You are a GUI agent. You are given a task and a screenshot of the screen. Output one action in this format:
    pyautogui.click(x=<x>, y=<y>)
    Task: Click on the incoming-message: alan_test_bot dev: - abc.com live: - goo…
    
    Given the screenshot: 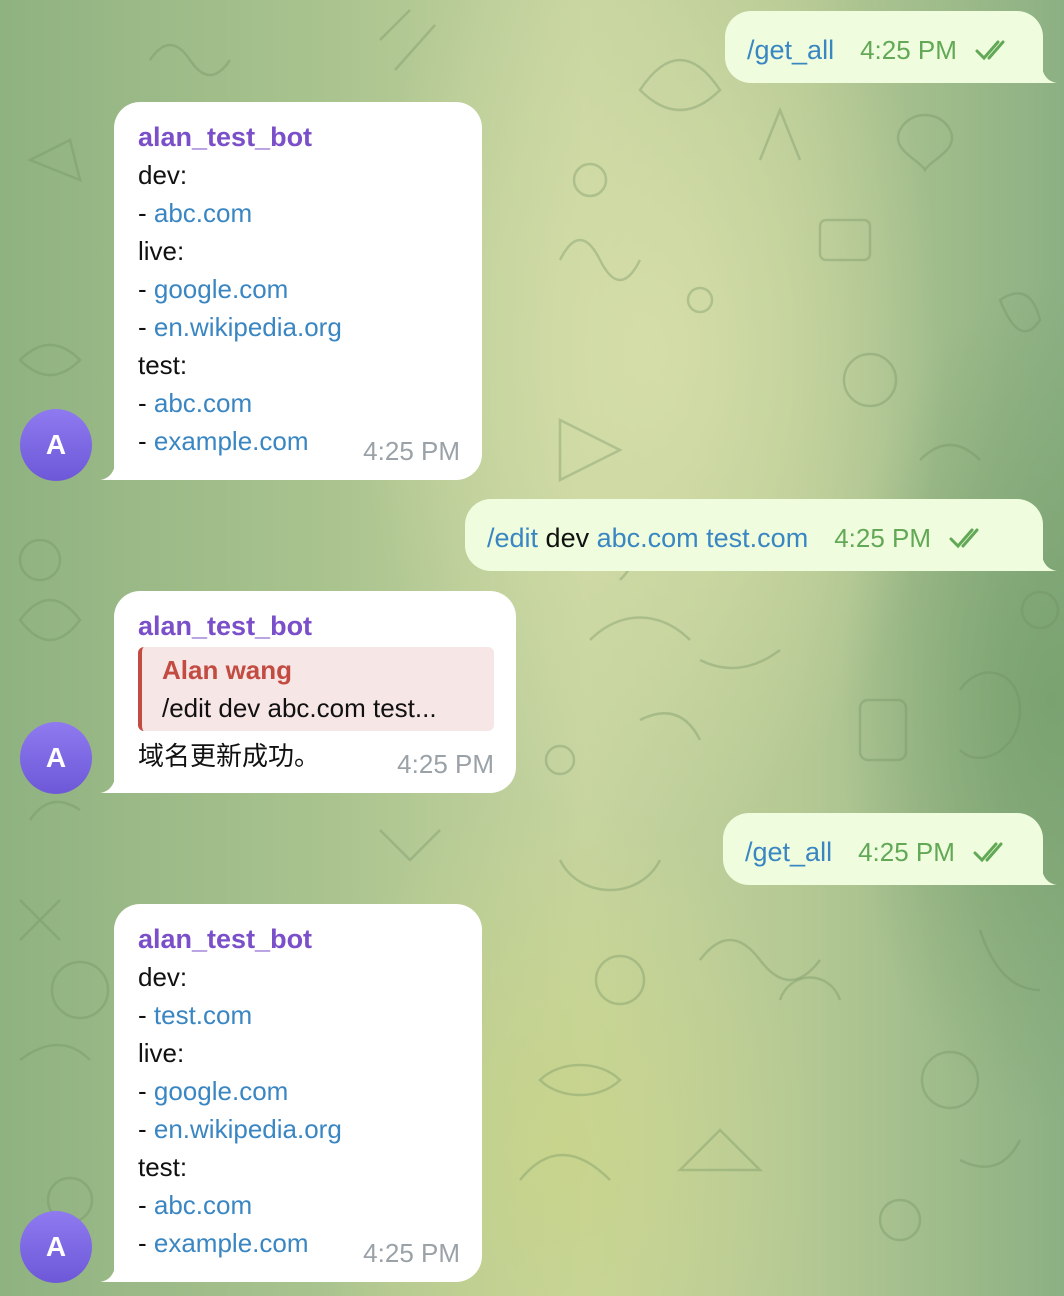 What is the action you would take?
    pyautogui.click(x=291, y=291)
    